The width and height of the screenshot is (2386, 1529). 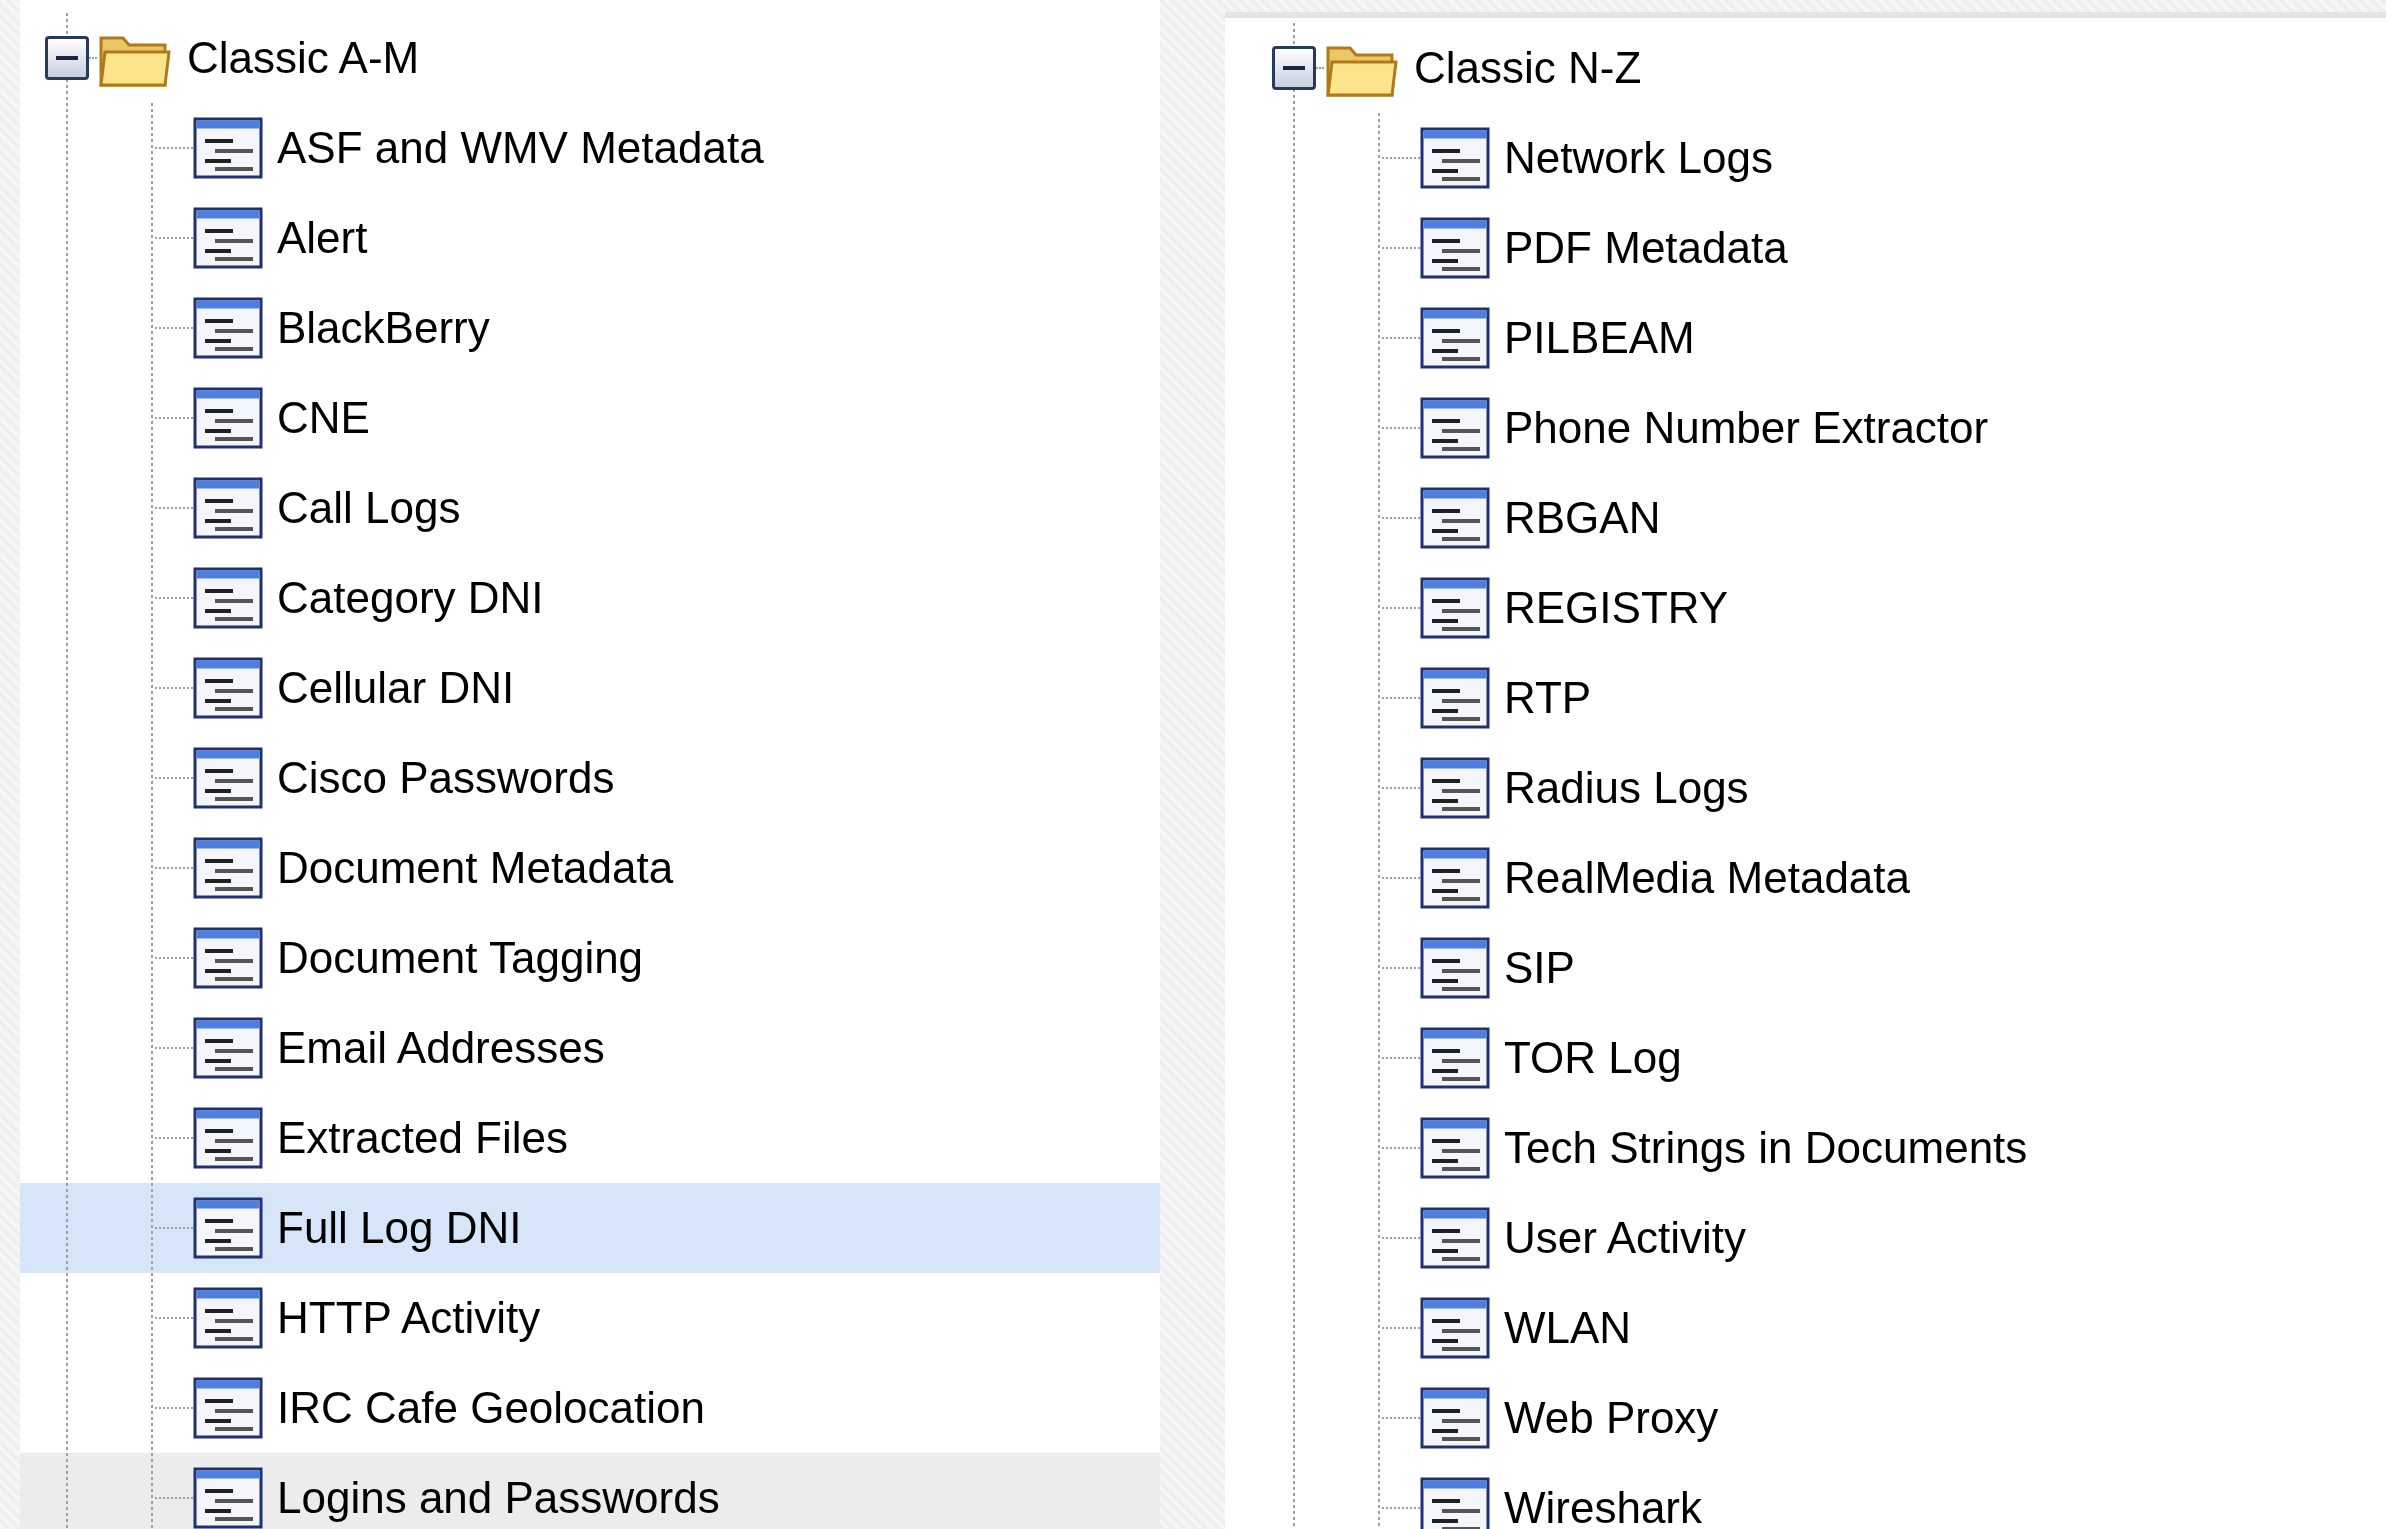 What do you see at coordinates (590, 1228) in the screenshot?
I see `tree-item: Full Log DNI` at bounding box center [590, 1228].